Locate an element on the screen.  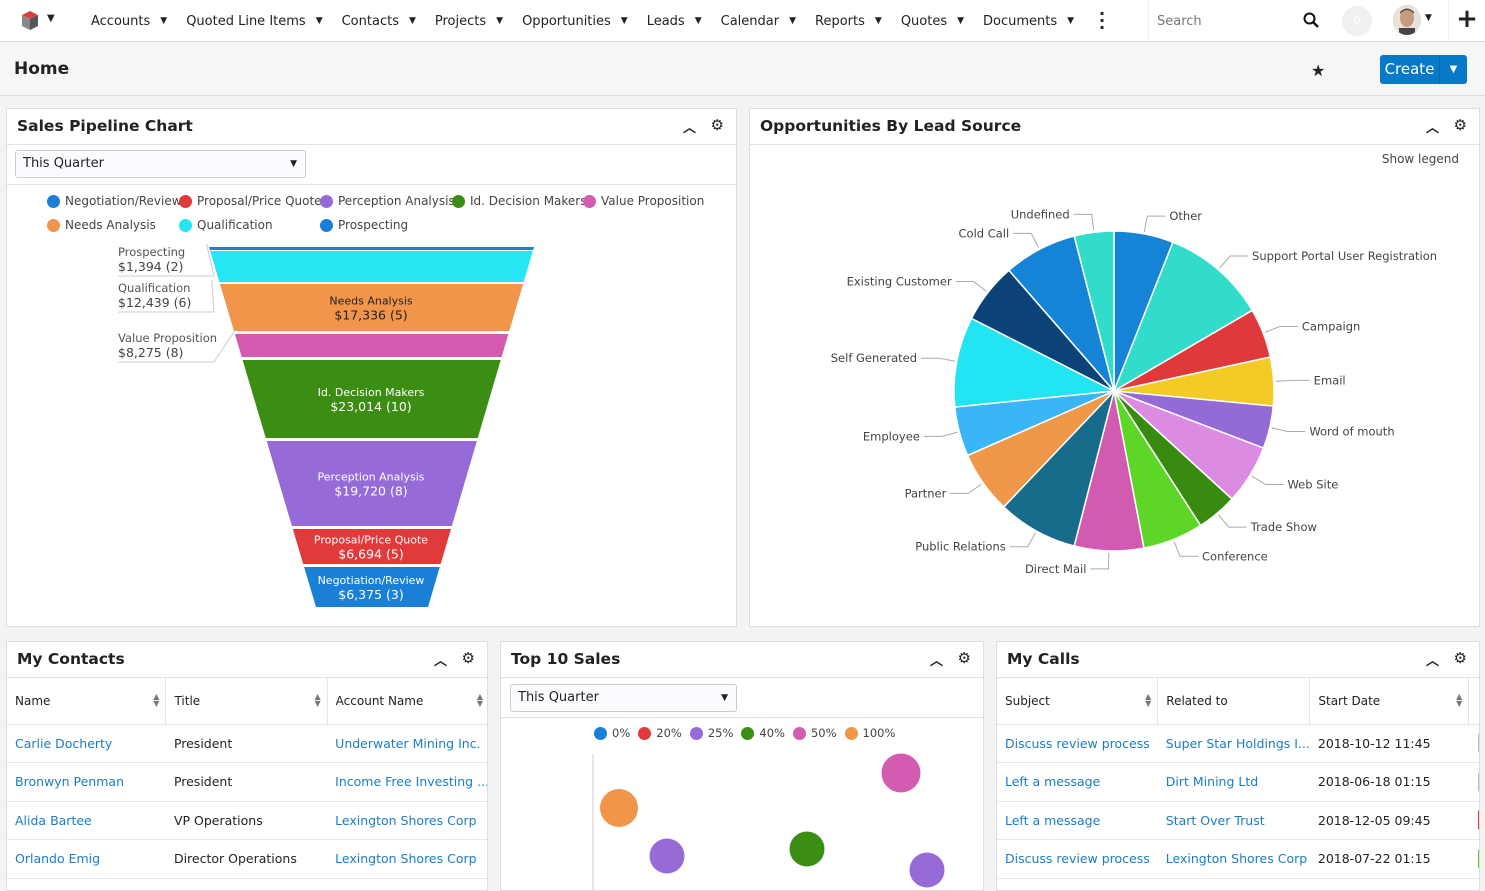
related-link: Start Over Trust is located at coordinates (1215, 820).